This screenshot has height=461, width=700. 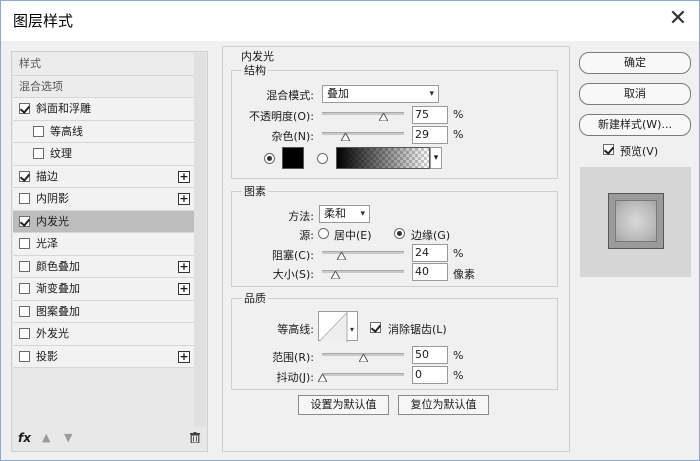 What do you see at coordinates (103, 86) in the screenshot?
I see `blending-options-item: 混合选项` at bounding box center [103, 86].